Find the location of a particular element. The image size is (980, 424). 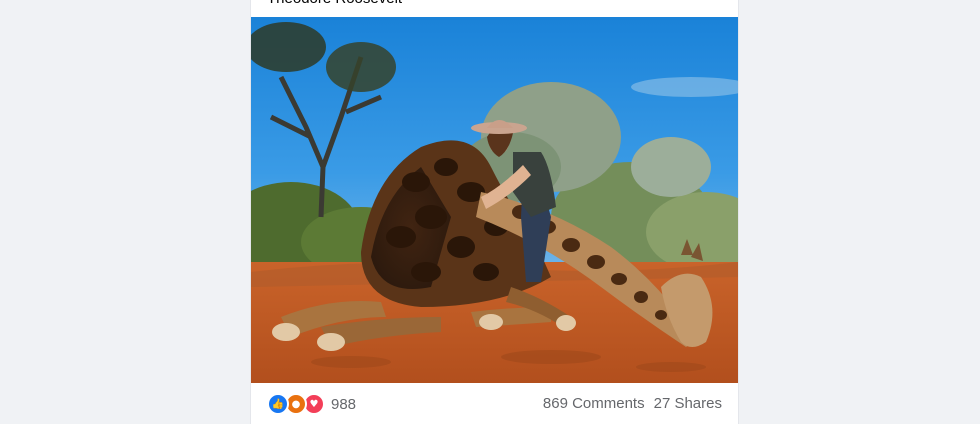

reactions-summary: 👍 ● ♥ 988 is located at coordinates (312, 404).